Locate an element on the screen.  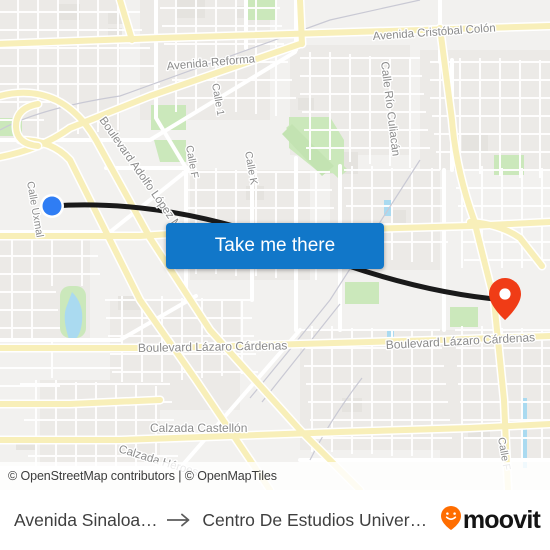
moovit-pin-icon is located at coordinates (451, 520).